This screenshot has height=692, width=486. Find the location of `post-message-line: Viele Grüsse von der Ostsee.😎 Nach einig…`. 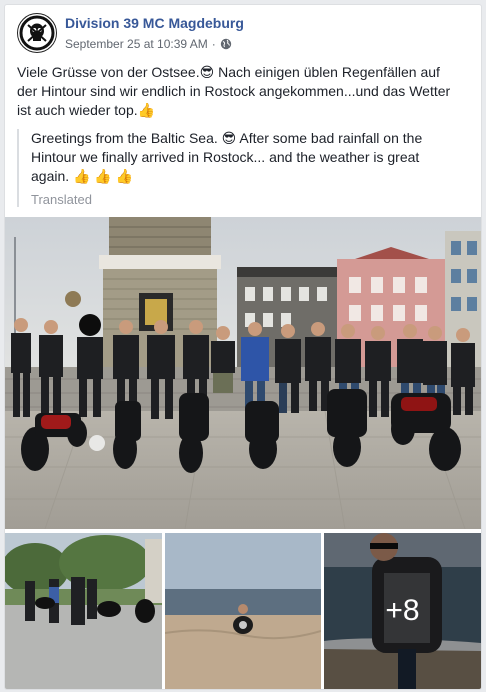

post-message-line: Viele Grüsse von der Ostsee.😎 Nach einig… is located at coordinates (228, 72).